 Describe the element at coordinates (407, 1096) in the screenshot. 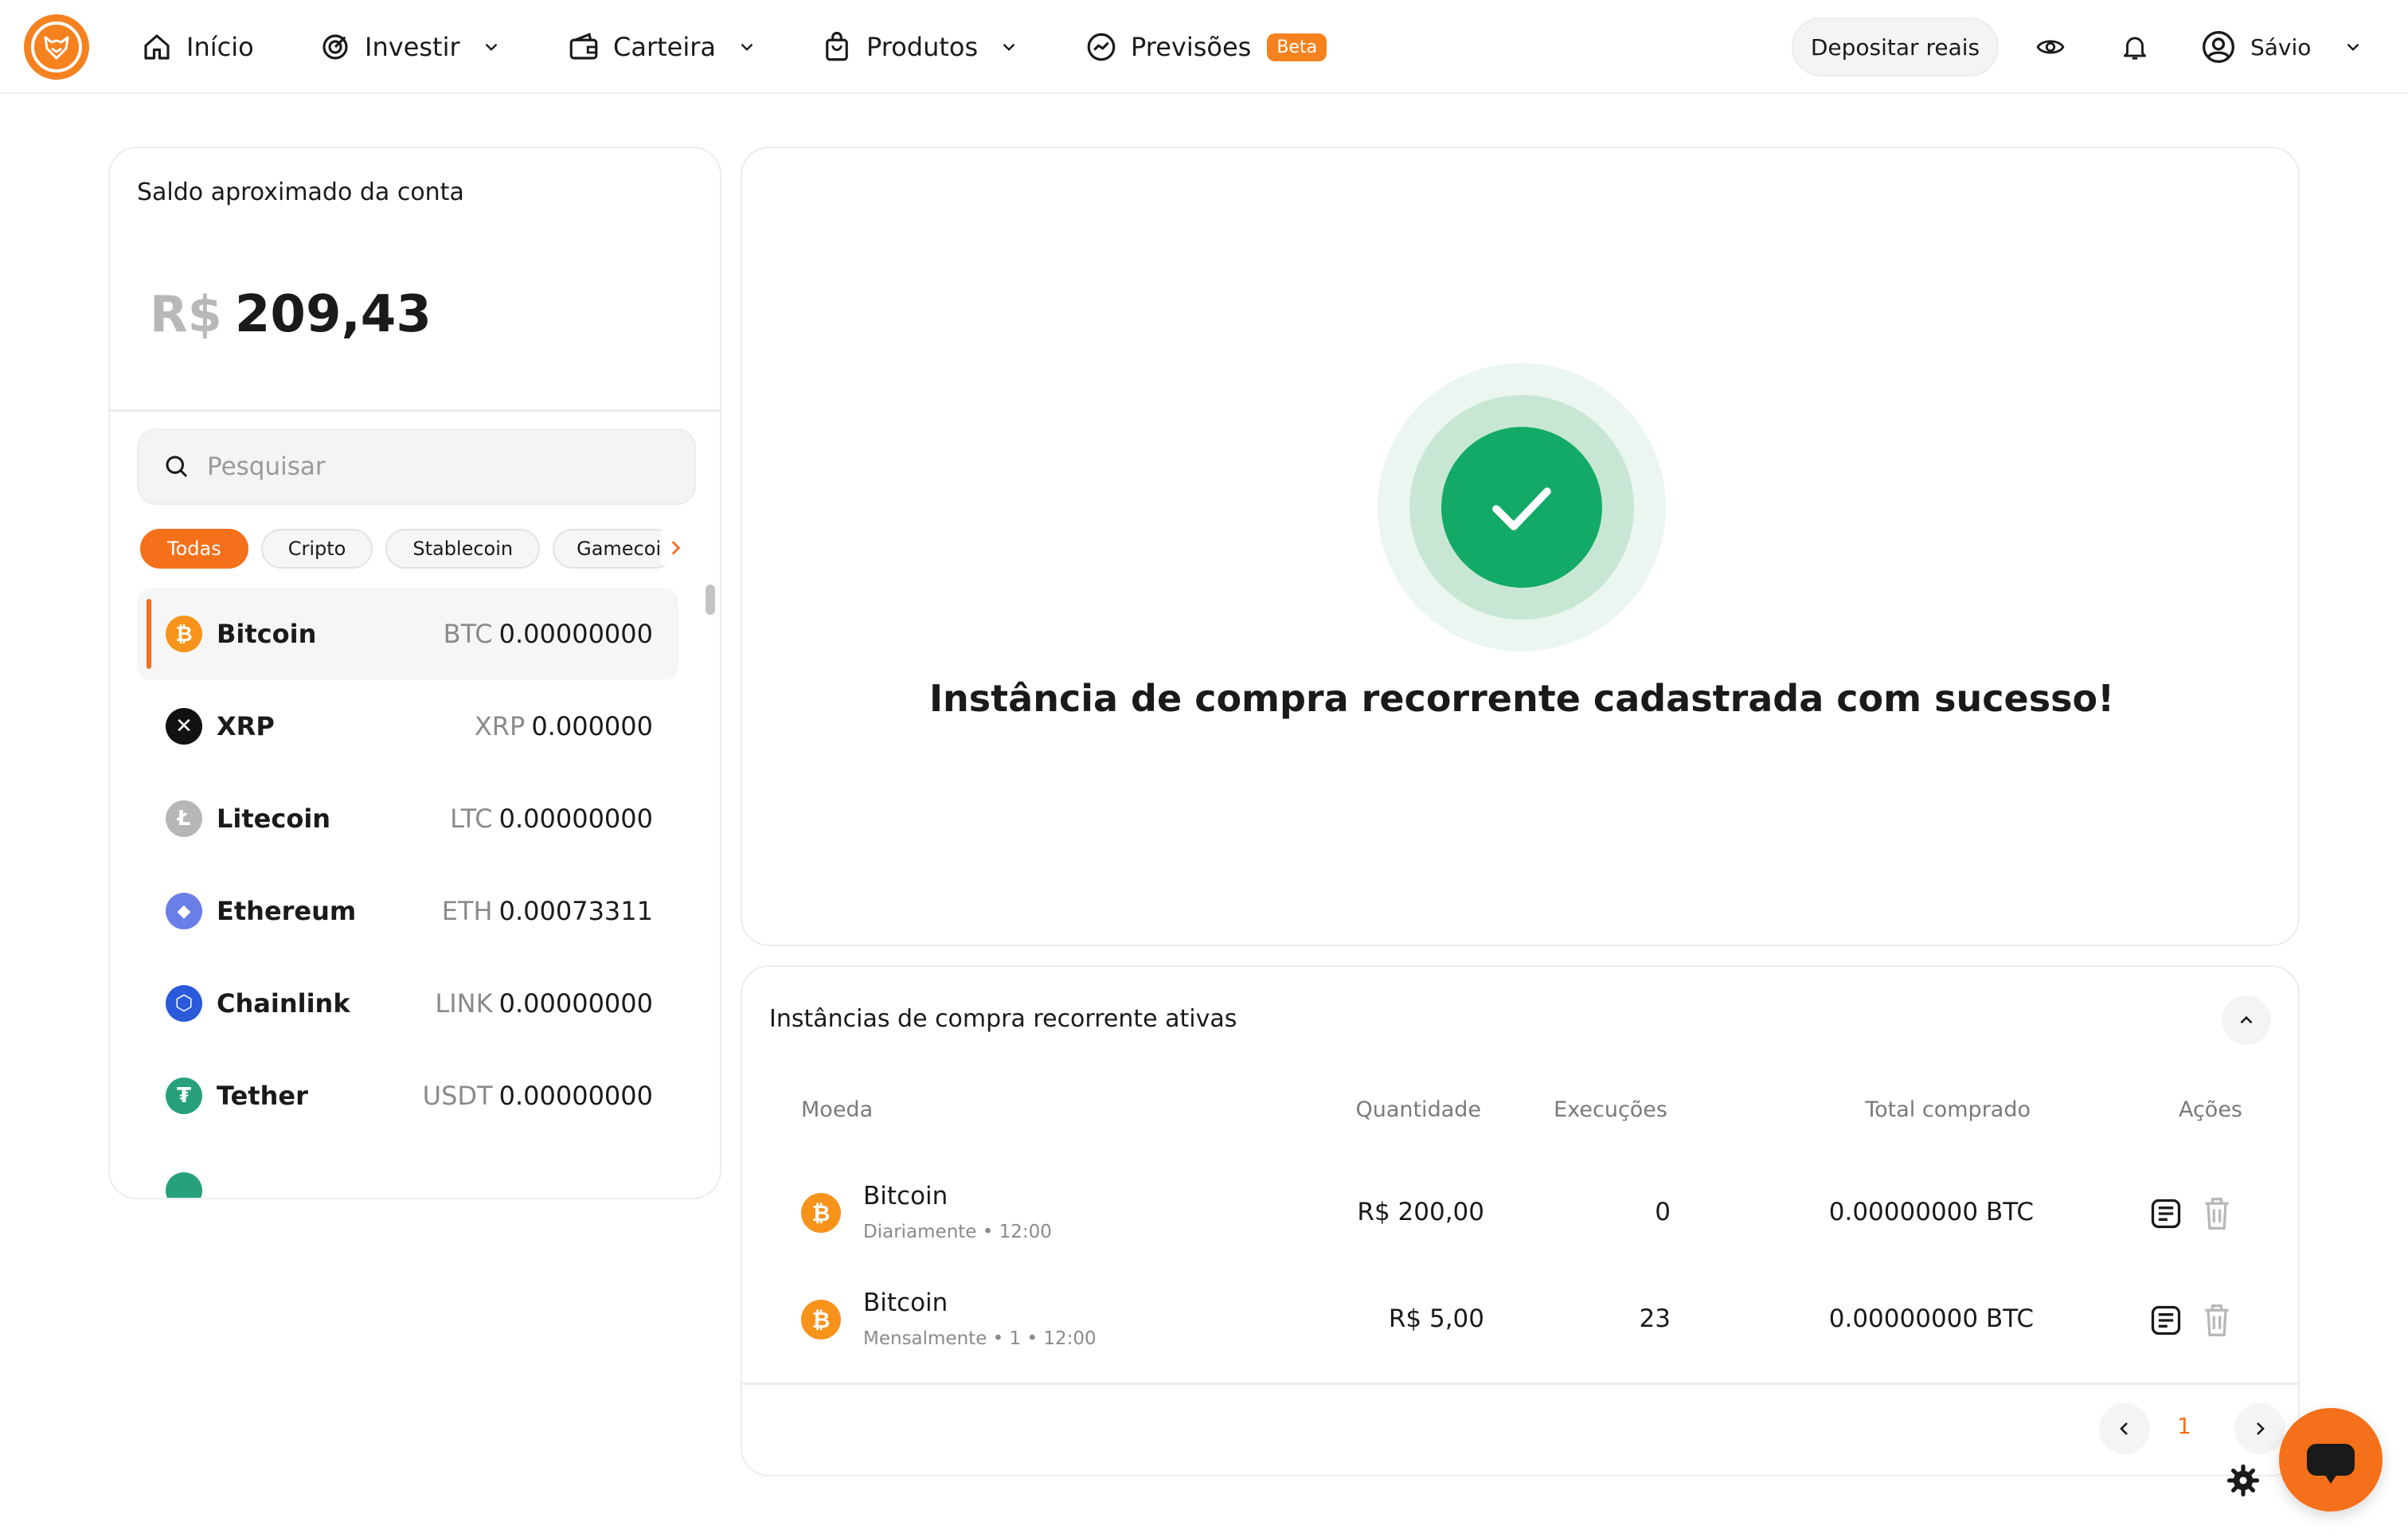

I see `coin-row-tether: ₮ Tether USDT 0.00000000` at that location.